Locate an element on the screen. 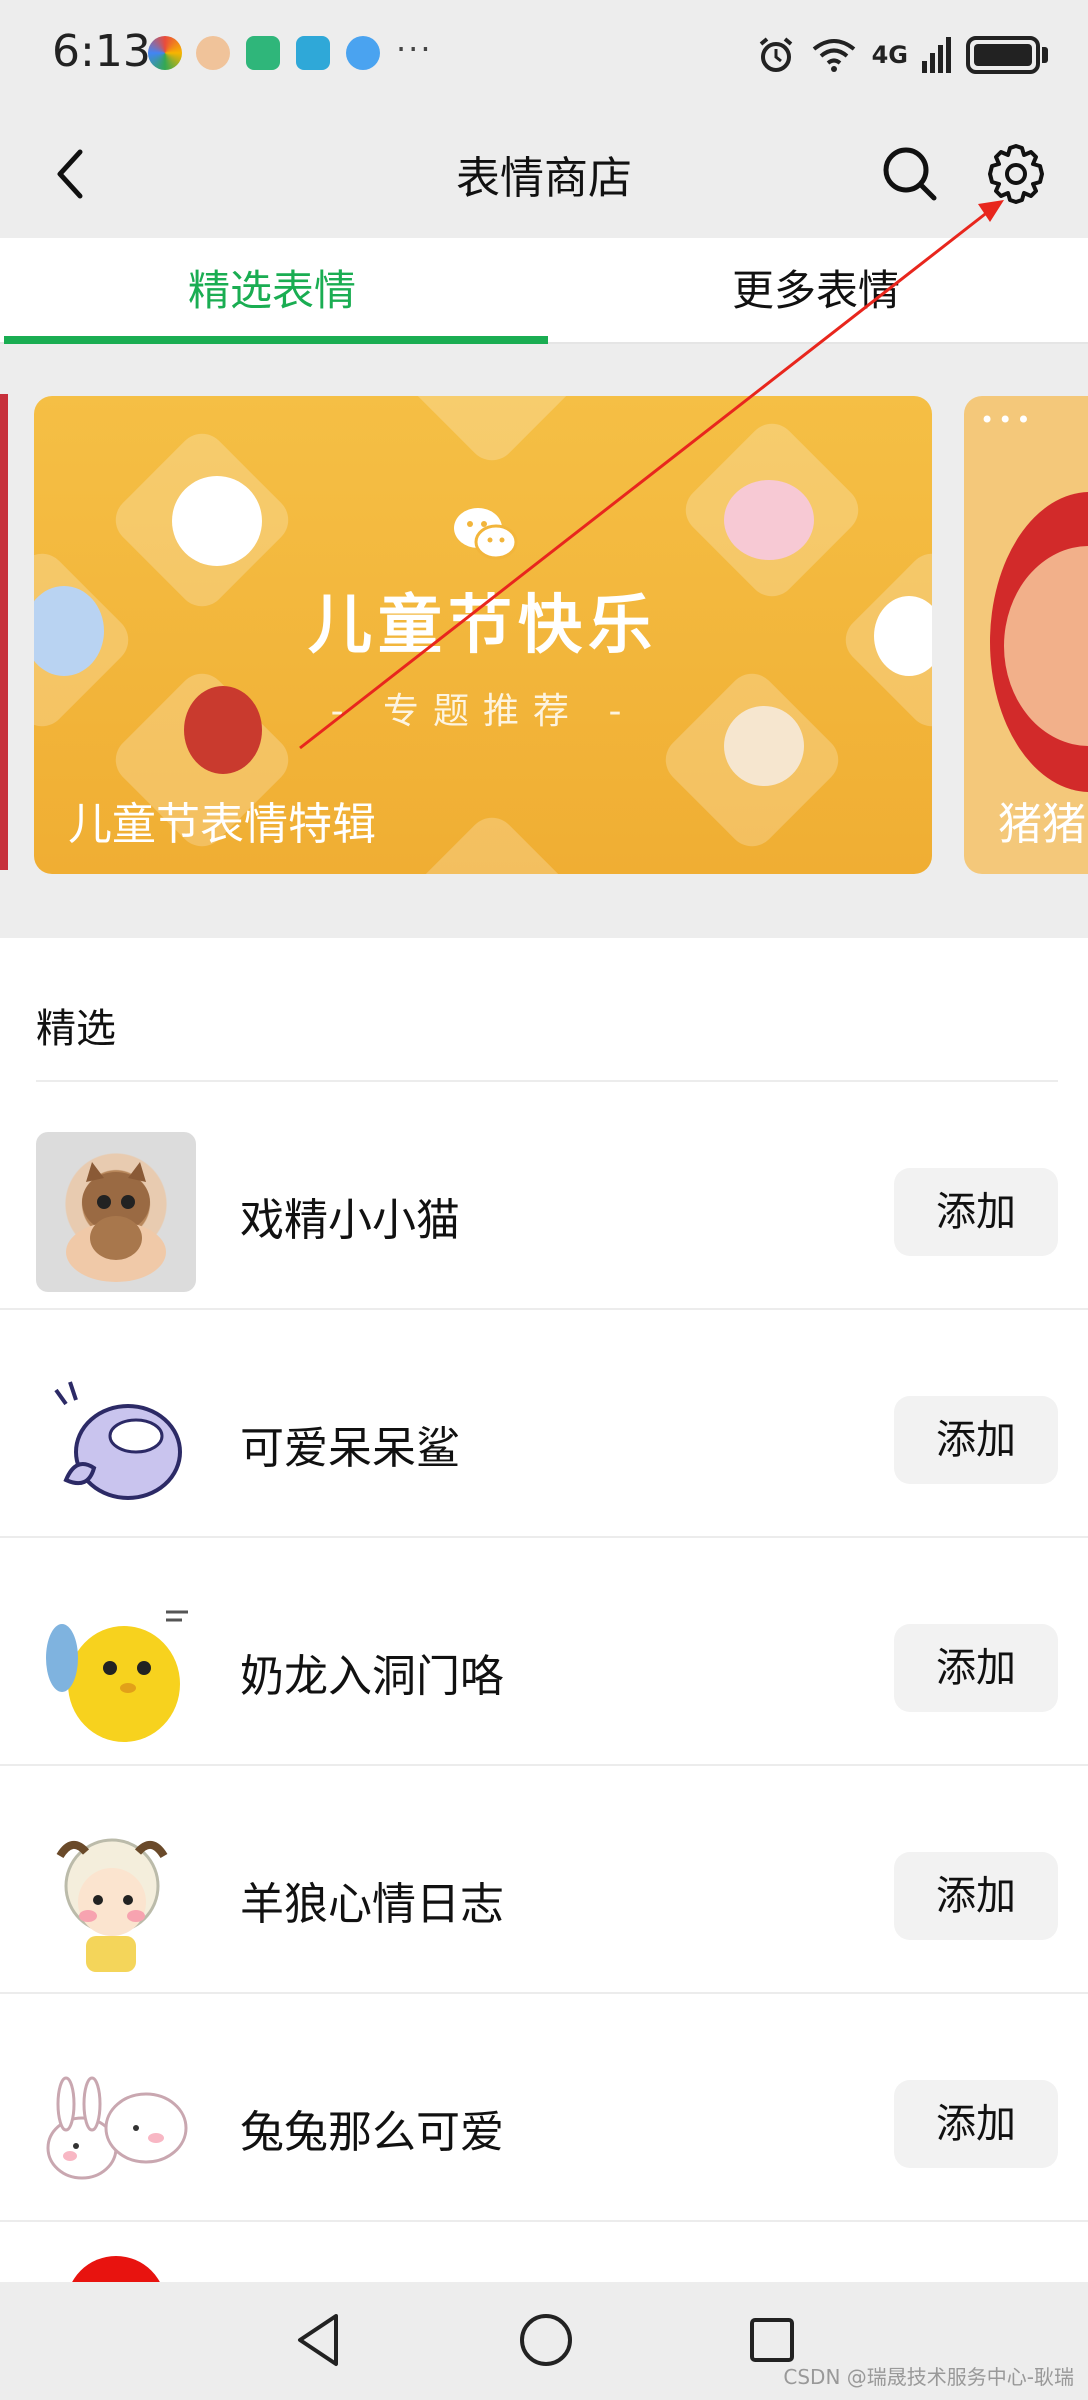 This screenshot has width=1088, height=2400. sticker-pack-row: 羊狼心情日志 添加 is located at coordinates (544, 1880).